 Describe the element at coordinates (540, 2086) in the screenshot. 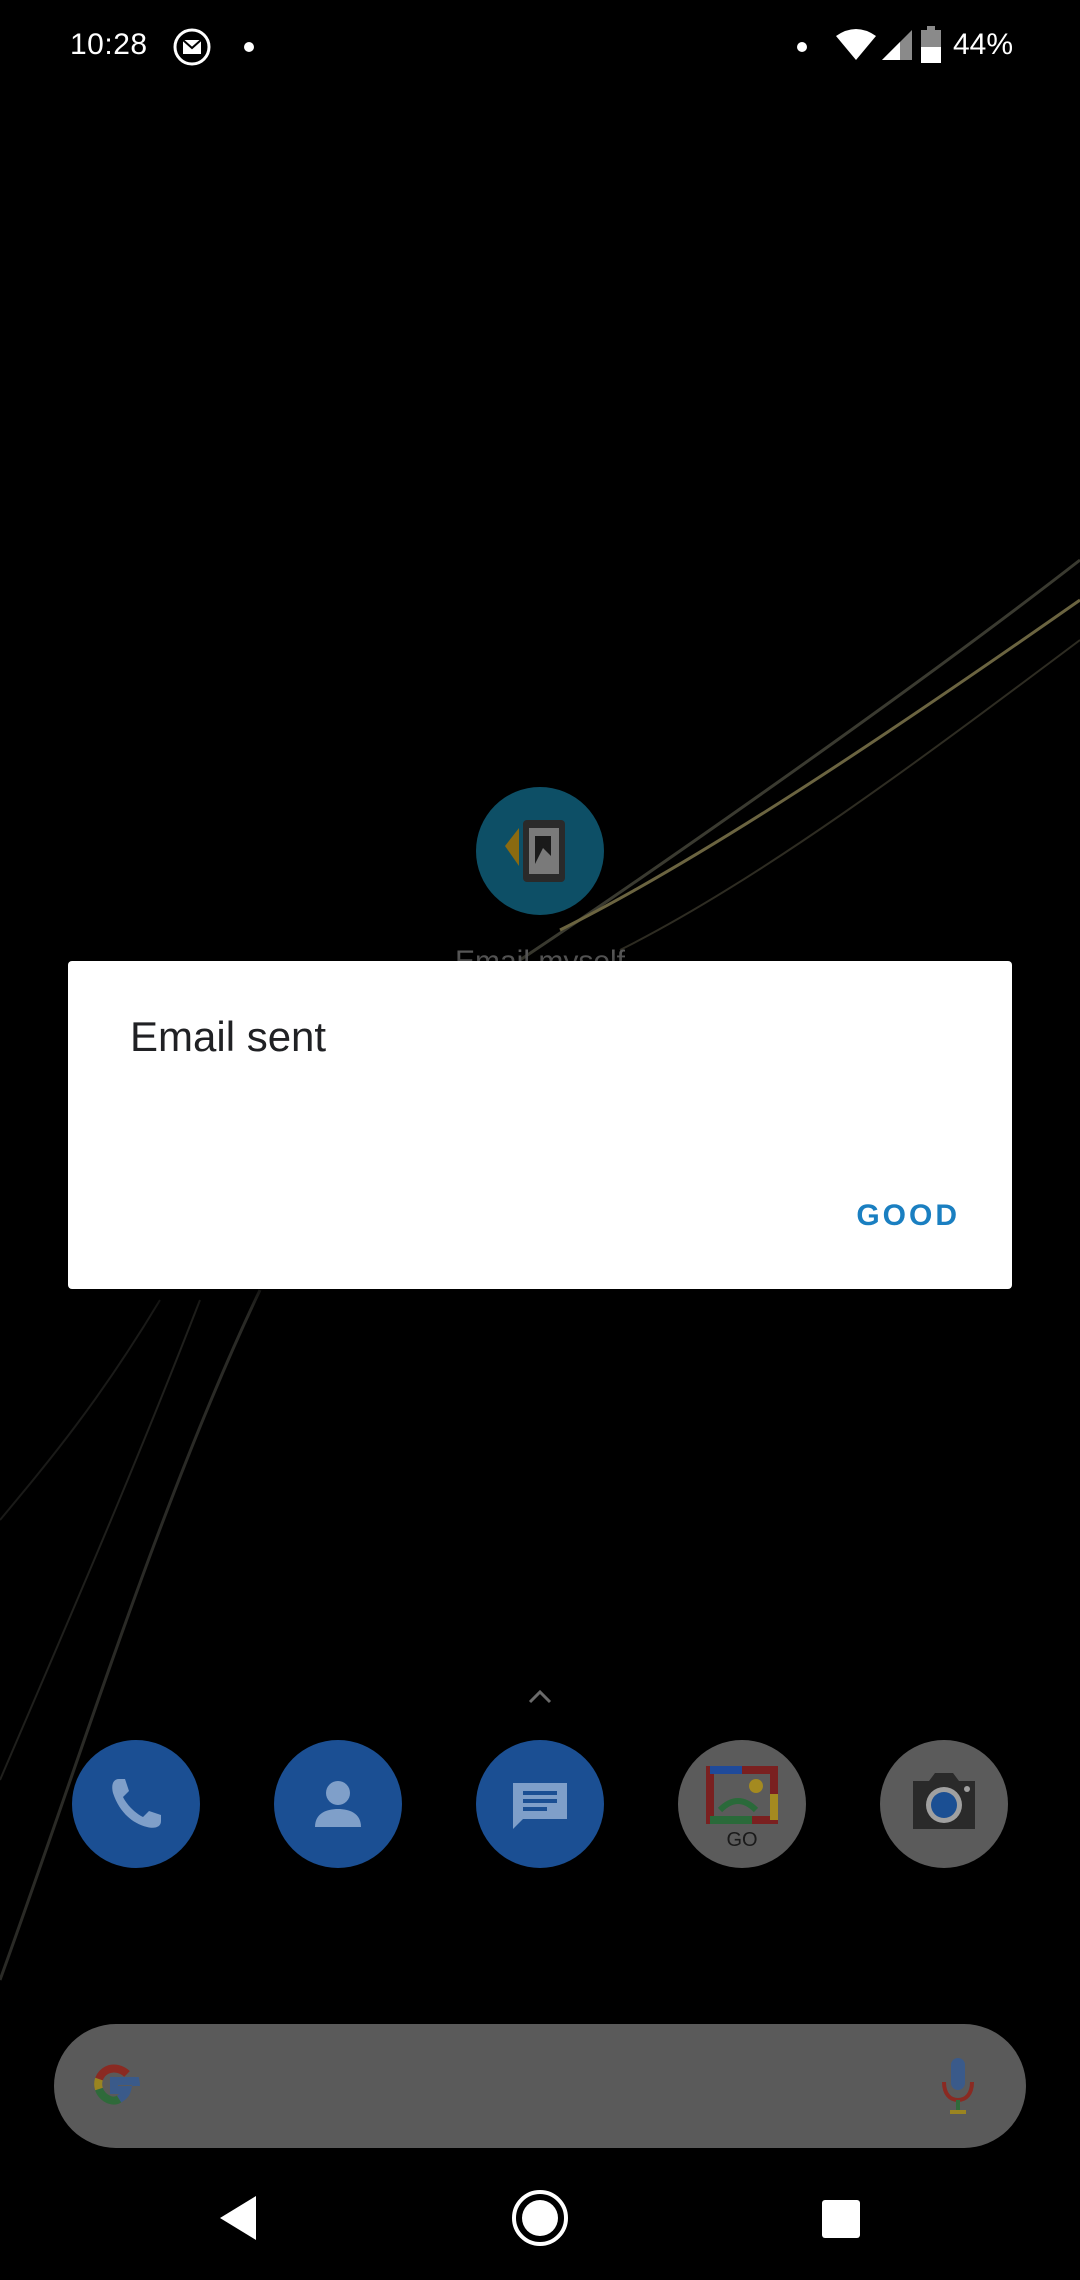

I see `google-search-bar` at that location.